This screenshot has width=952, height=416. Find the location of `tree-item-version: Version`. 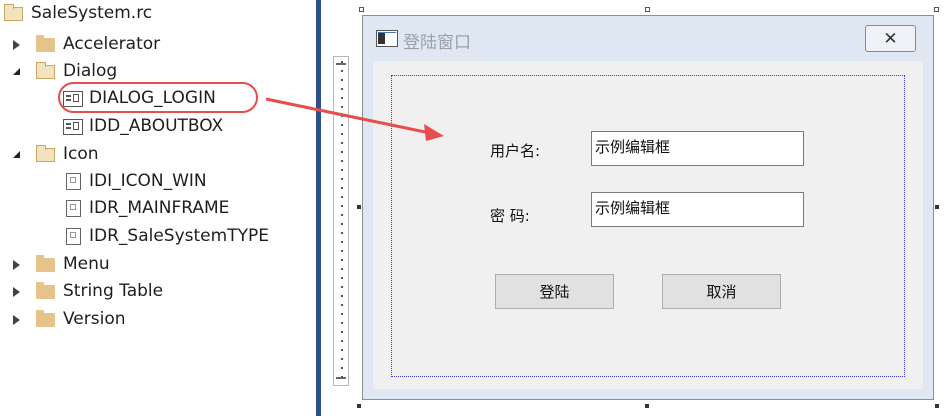

tree-item-version: Version is located at coordinates (68, 319).